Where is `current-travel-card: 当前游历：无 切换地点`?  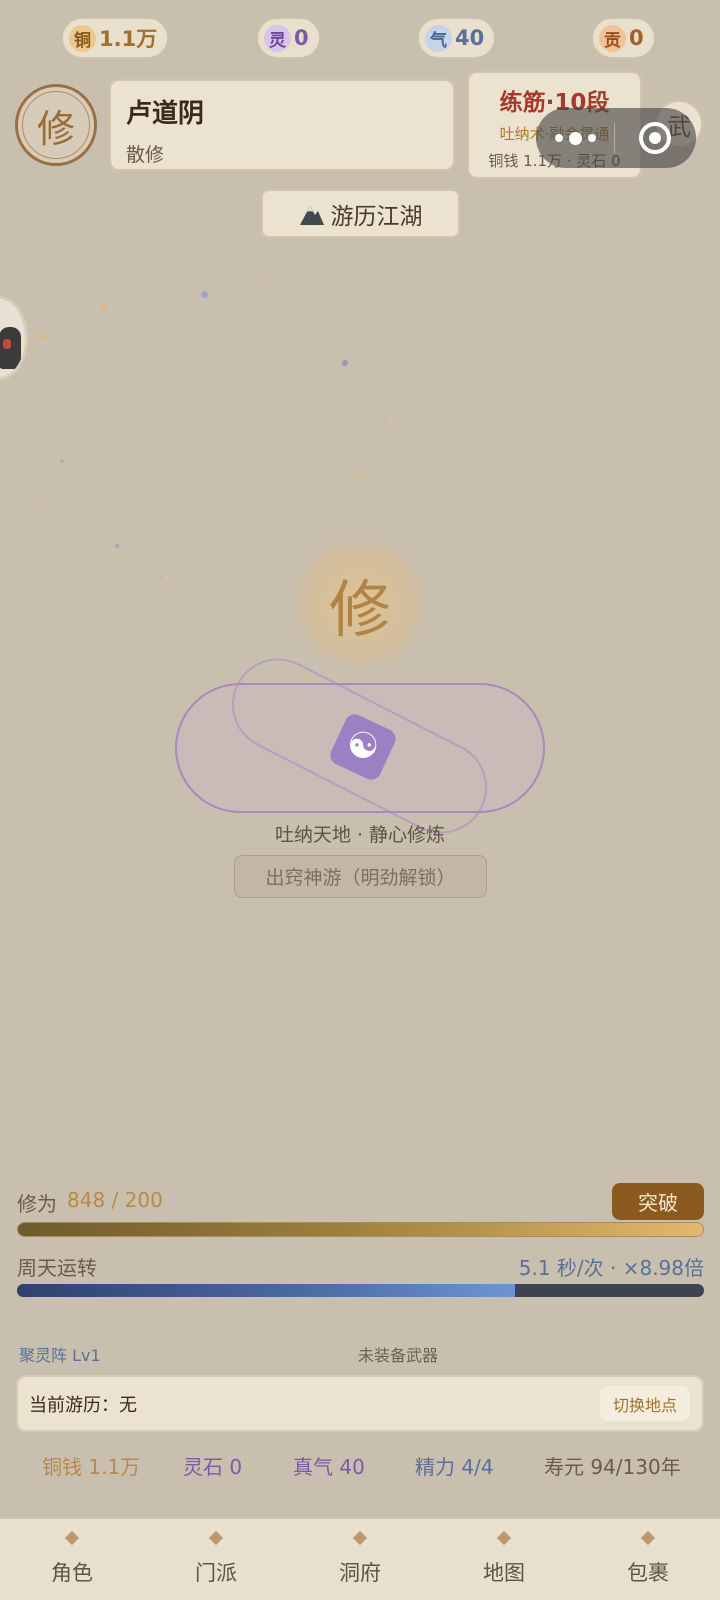 current-travel-card: 当前游历：无 切换地点 is located at coordinates (360, 1403).